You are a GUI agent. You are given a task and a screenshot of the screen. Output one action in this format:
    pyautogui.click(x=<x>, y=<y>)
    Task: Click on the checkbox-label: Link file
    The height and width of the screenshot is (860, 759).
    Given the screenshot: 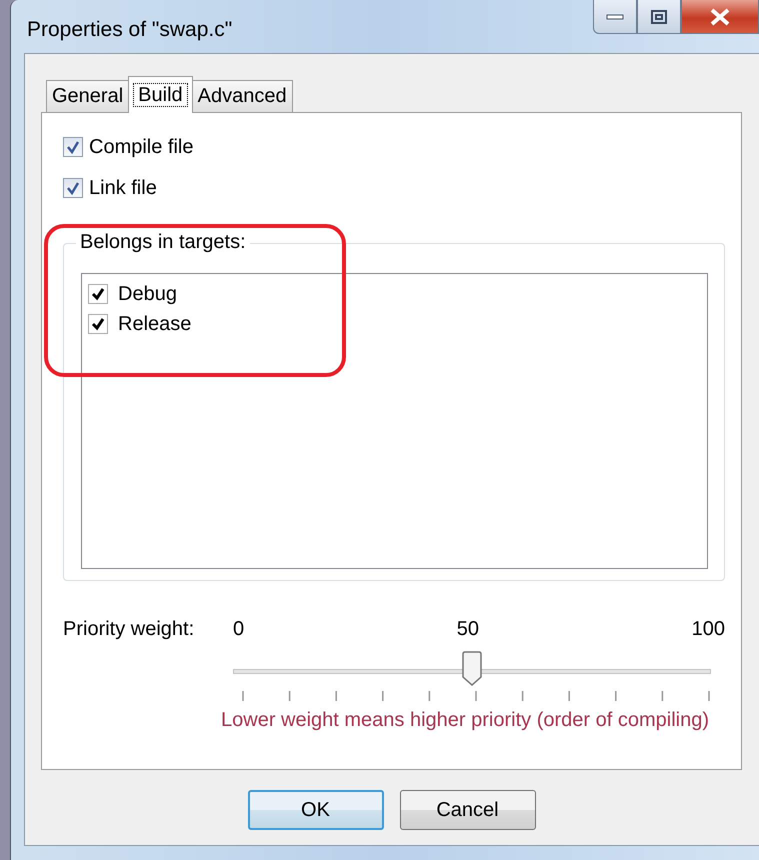 What is the action you would take?
    pyautogui.click(x=123, y=188)
    